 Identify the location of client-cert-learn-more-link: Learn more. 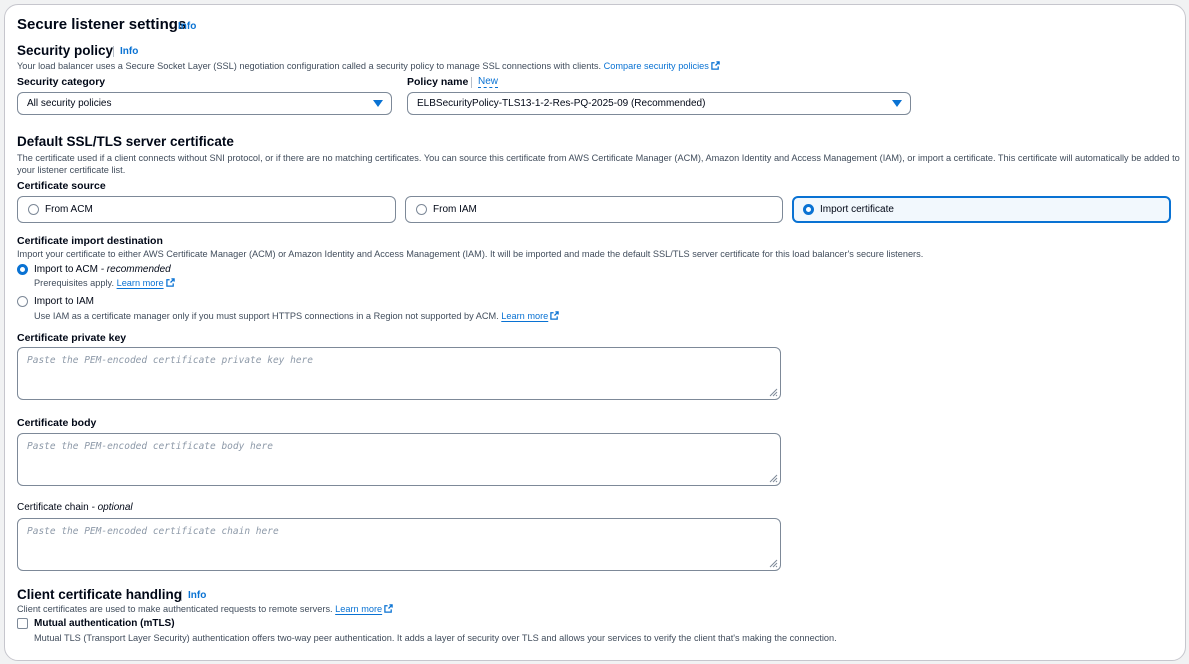
(358, 609).